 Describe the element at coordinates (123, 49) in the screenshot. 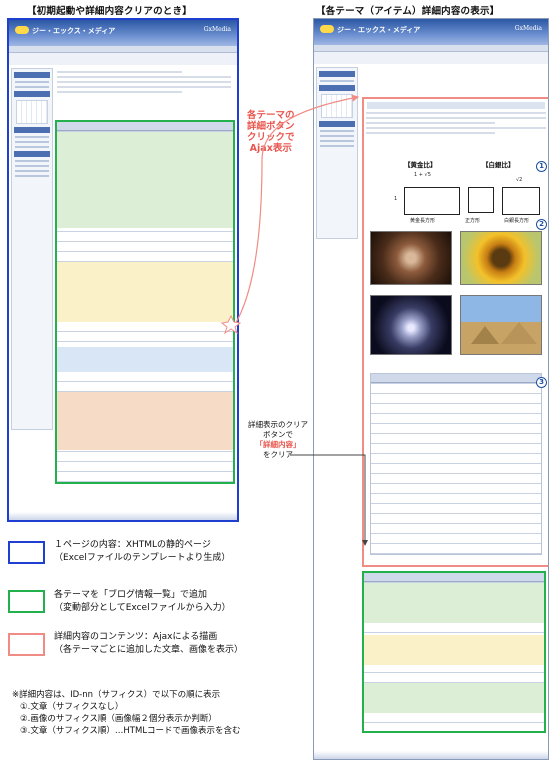

I see `nav-bar` at that location.